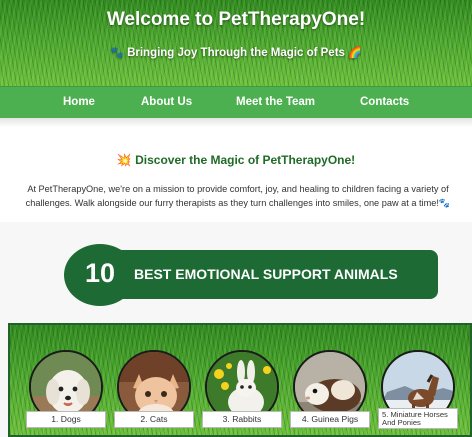 The image size is (472, 437). I want to click on nav-meet-the-team: Meet the Team, so click(275, 102).